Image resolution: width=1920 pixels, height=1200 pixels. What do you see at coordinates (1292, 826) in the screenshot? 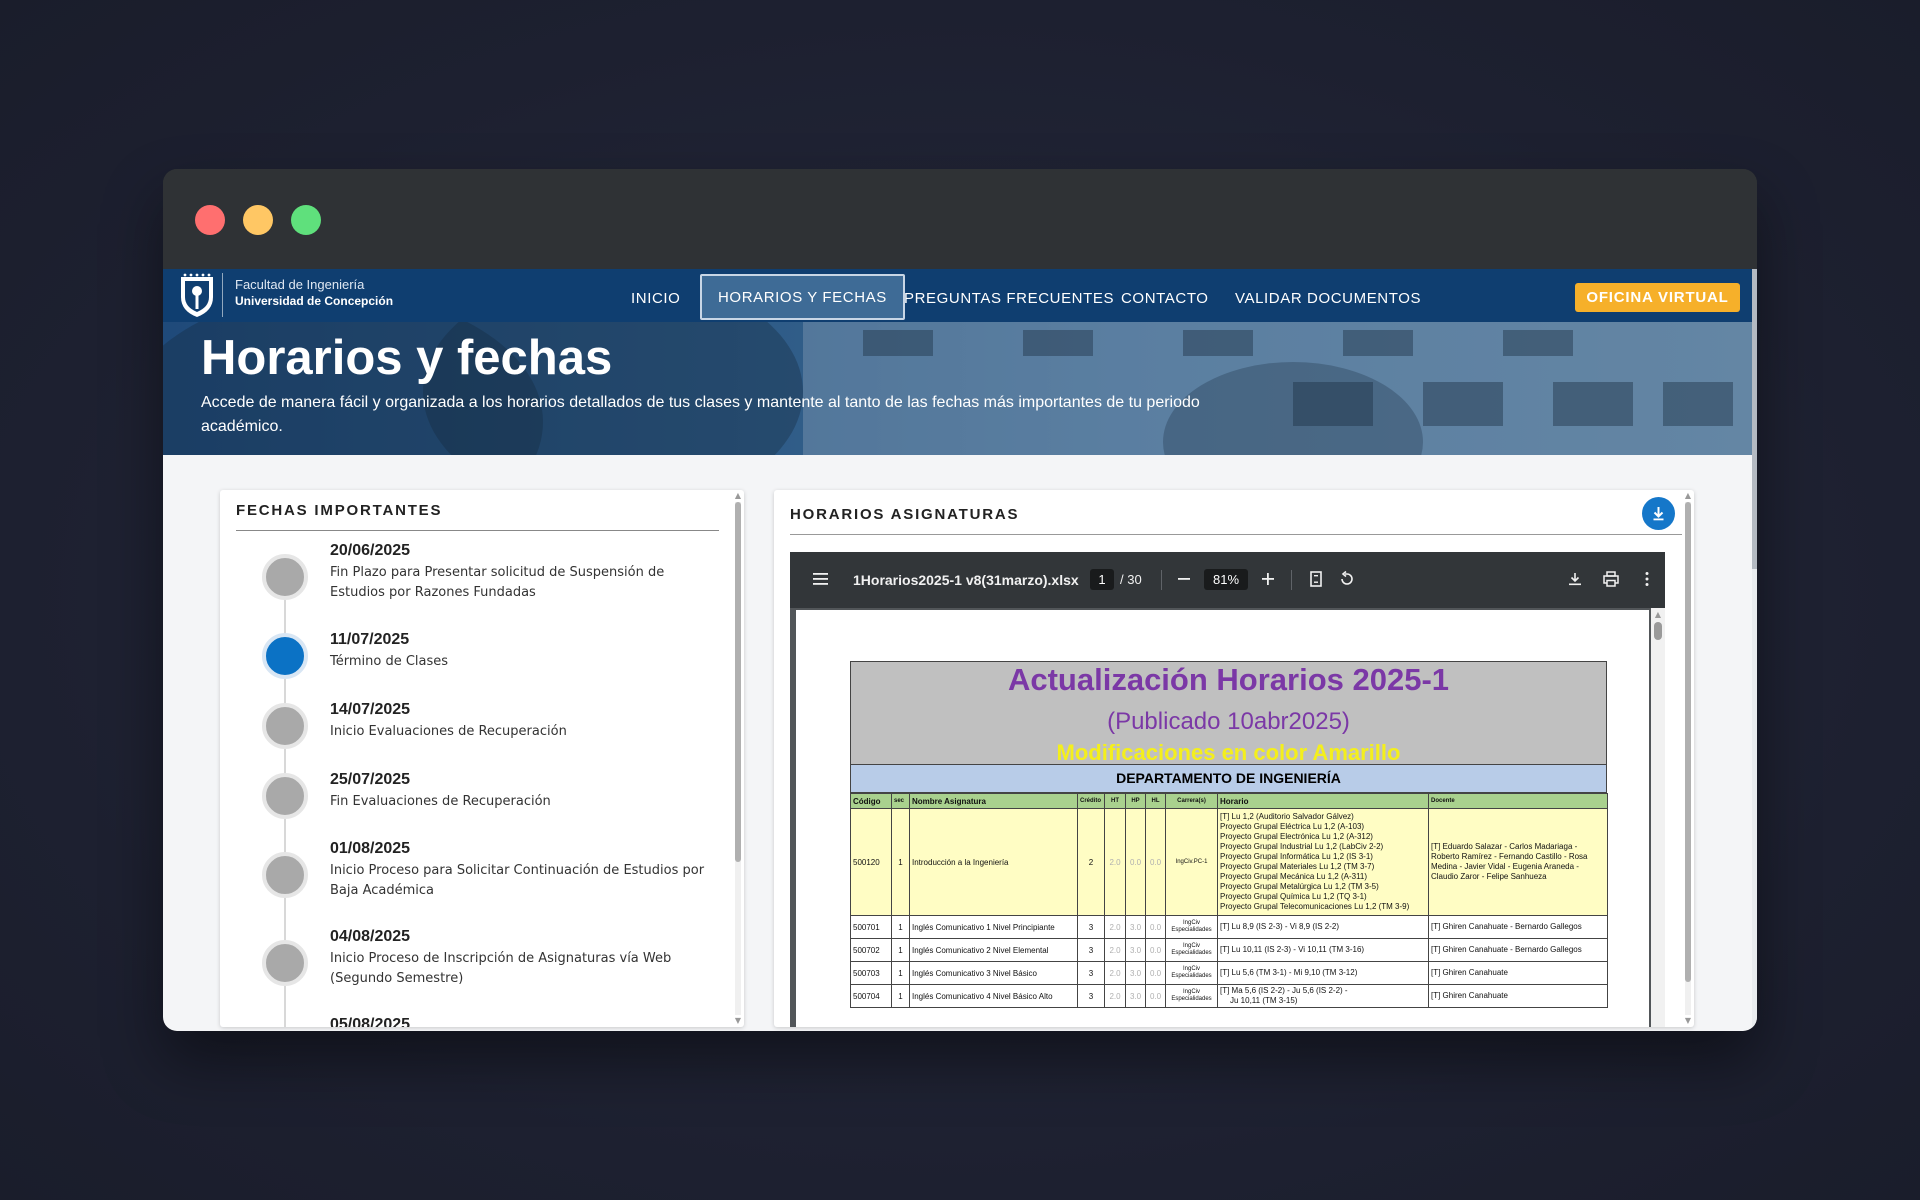
I see `horario-line: Proyecto Grupal Eléctrica Lu 1,2 (A-103)` at bounding box center [1292, 826].